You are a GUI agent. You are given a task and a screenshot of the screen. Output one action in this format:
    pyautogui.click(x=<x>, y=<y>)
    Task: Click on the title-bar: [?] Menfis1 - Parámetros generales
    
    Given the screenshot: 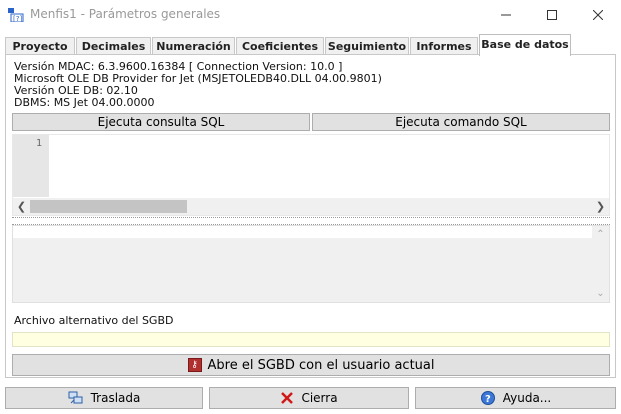 What is the action you would take?
    pyautogui.click(x=310, y=15)
    